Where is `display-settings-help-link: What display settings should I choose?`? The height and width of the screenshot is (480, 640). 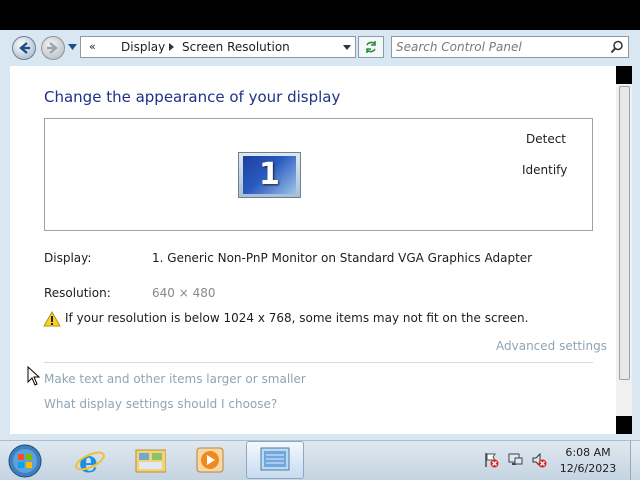 display-settings-help-link: What display settings should I choose? is located at coordinates (160, 404).